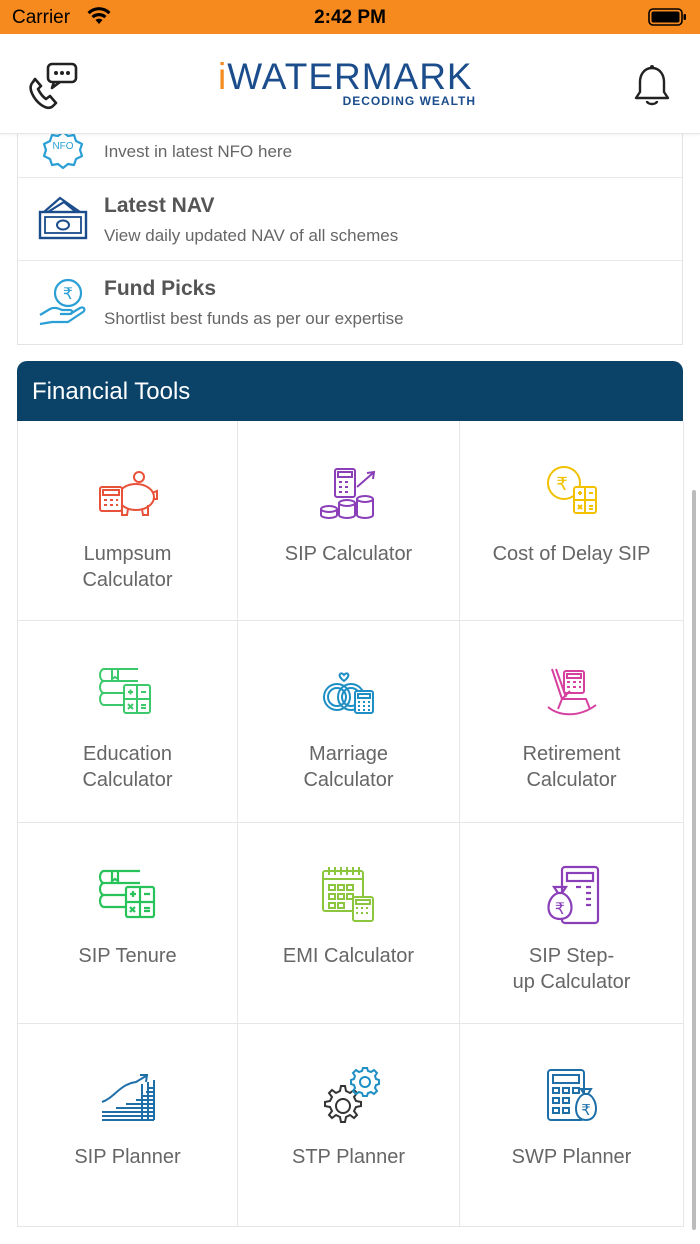  Describe the element at coordinates (571, 490) in the screenshot. I see `rupee-coin-calculator-icon: ₹` at that location.